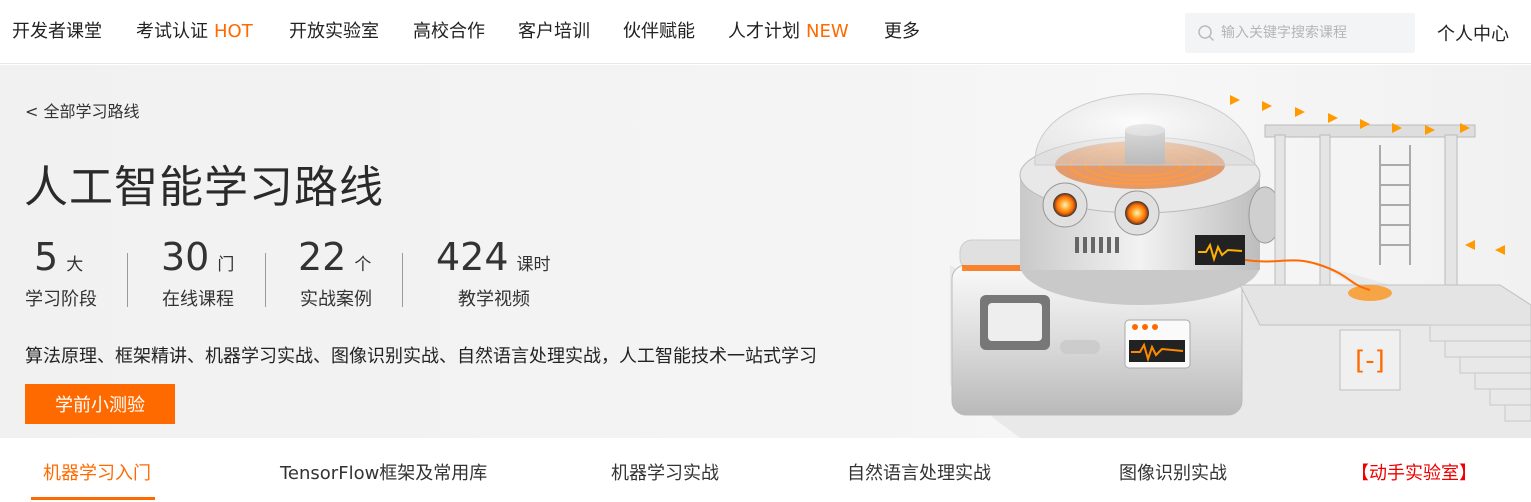 The height and width of the screenshot is (502, 1531). I want to click on stat-courses: 30 门 在线课程, so click(197, 273).